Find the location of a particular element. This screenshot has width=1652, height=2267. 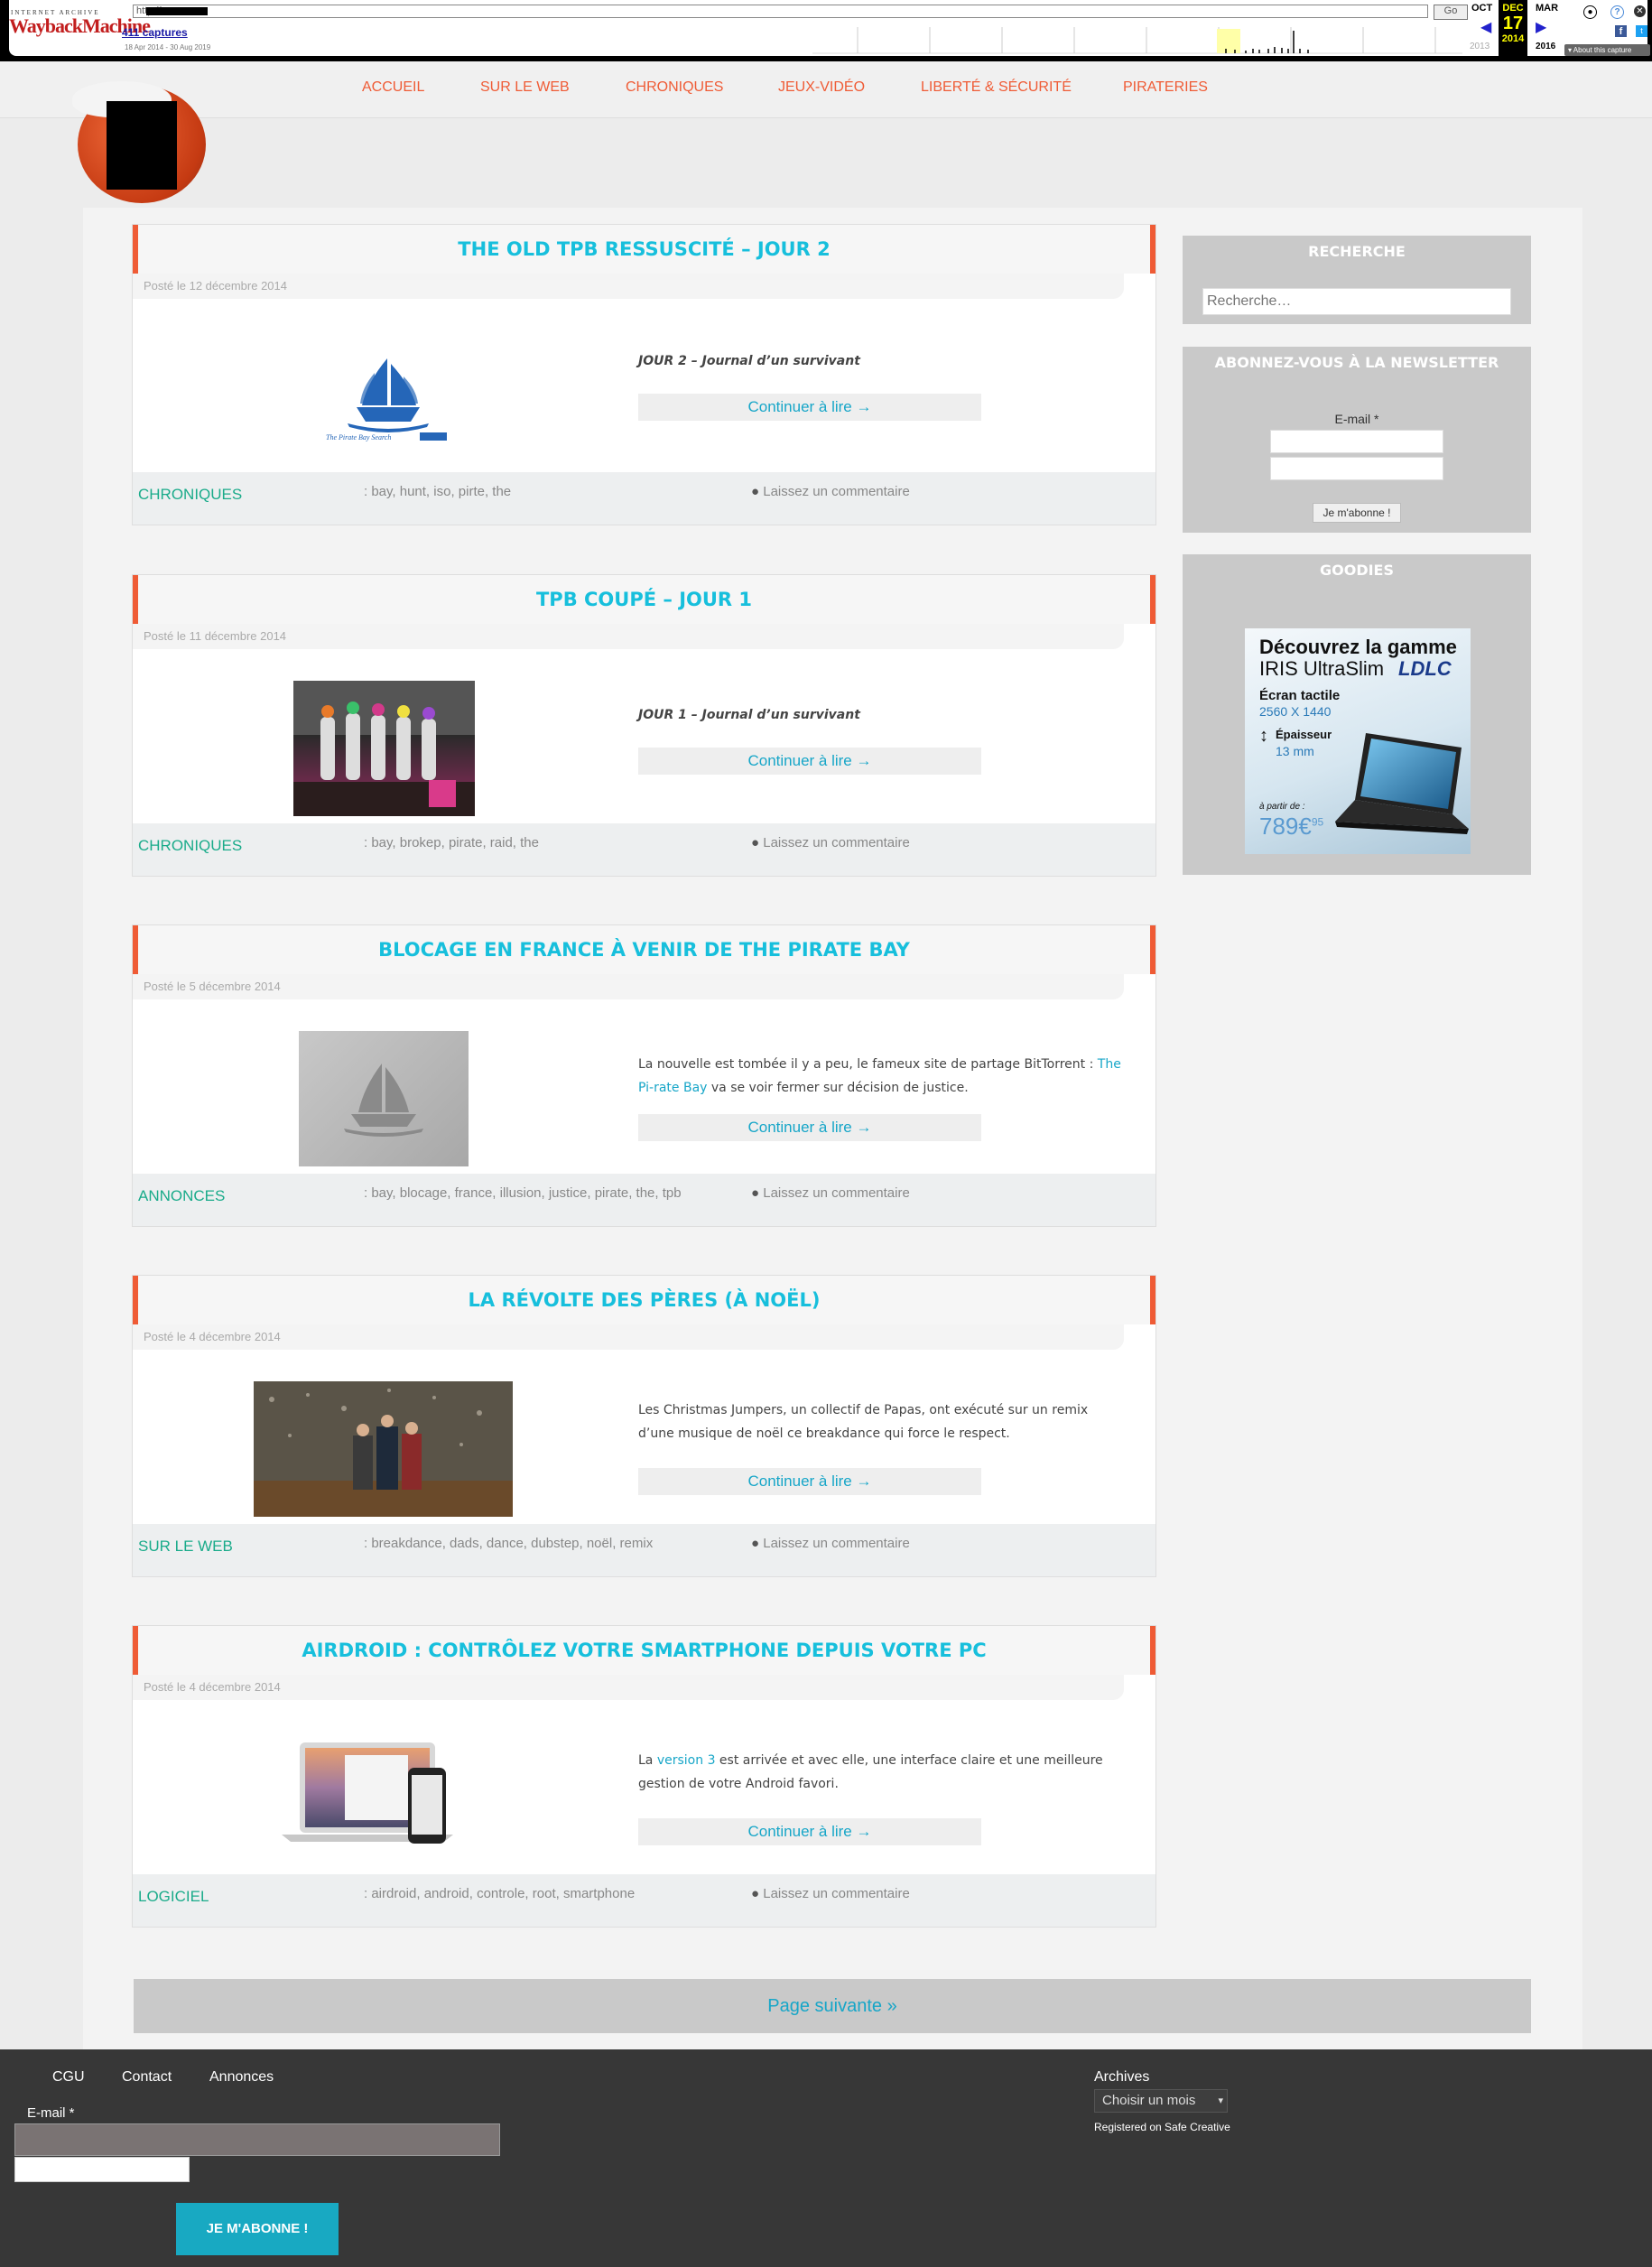

stage-photo is located at coordinates (383, 1449).